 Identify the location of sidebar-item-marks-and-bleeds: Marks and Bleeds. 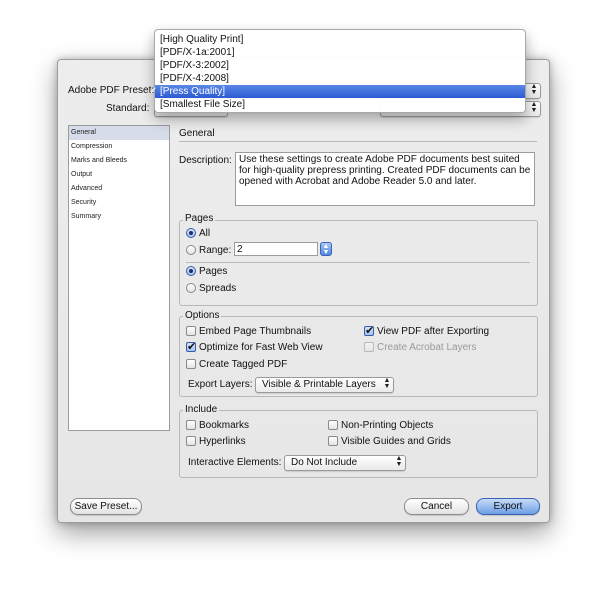
(119, 161).